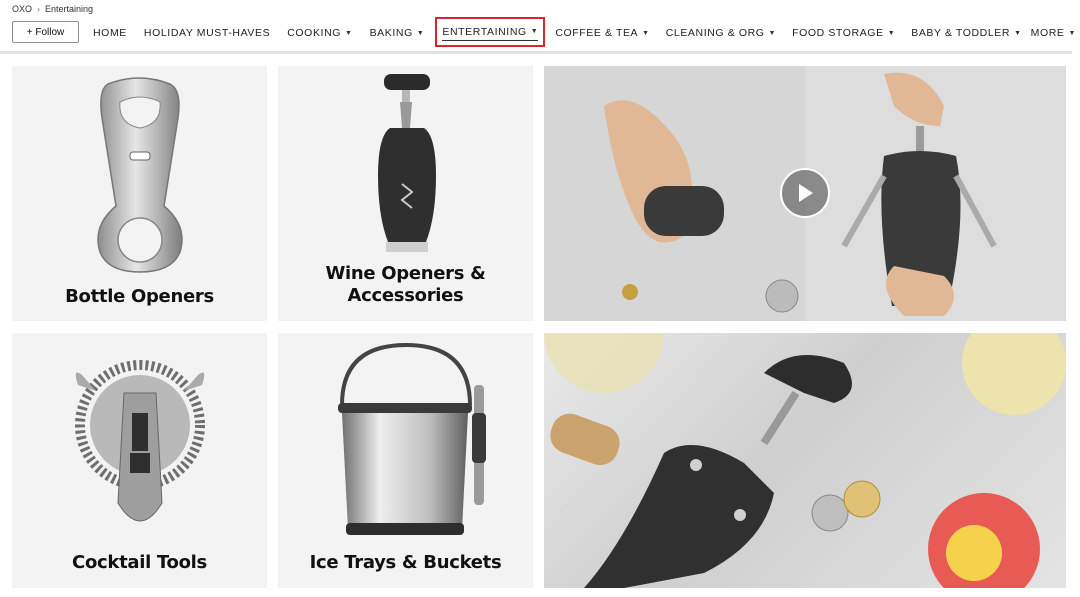 The width and height of the screenshot is (1080, 597). What do you see at coordinates (536, 52) in the screenshot?
I see `nav-divider` at bounding box center [536, 52].